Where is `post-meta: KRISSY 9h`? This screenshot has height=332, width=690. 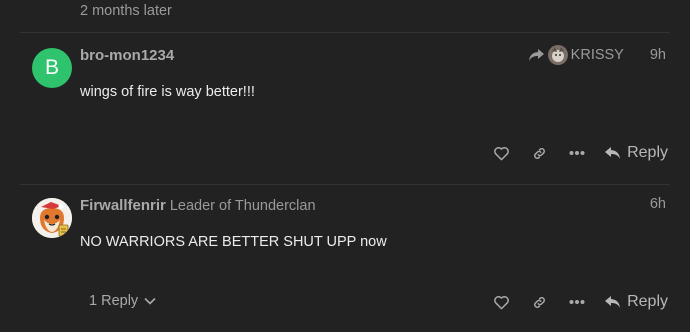
post-meta: KRISSY 9h is located at coordinates (597, 55).